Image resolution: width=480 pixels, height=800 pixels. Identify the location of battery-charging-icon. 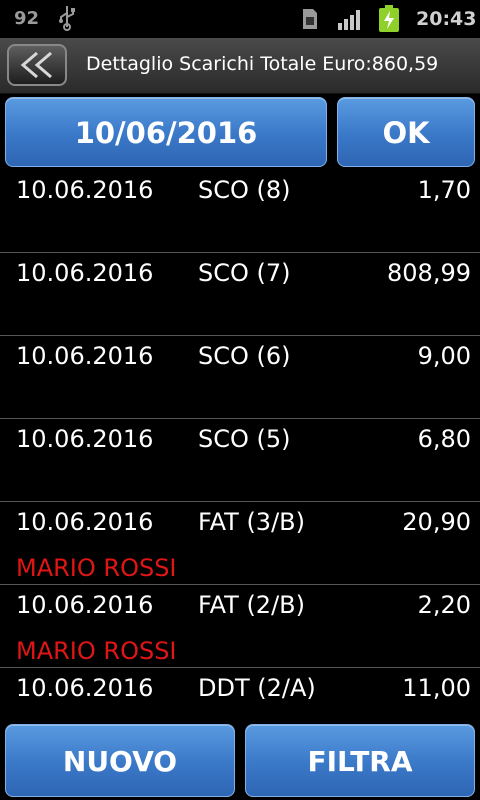
(389, 18).